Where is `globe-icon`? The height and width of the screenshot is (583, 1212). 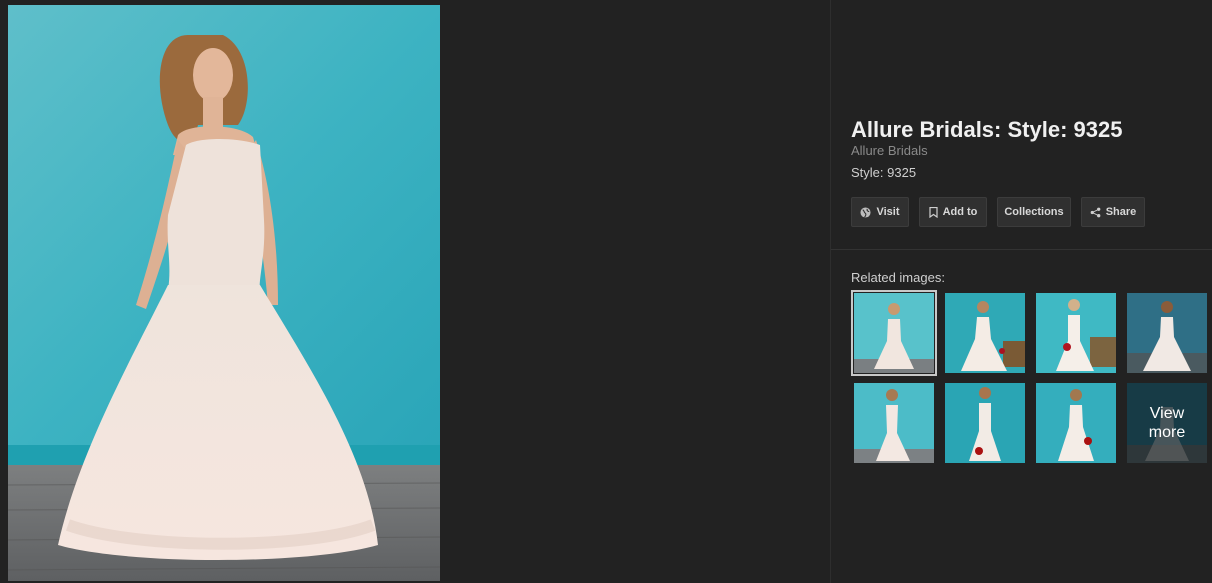
globe-icon is located at coordinates (866, 212).